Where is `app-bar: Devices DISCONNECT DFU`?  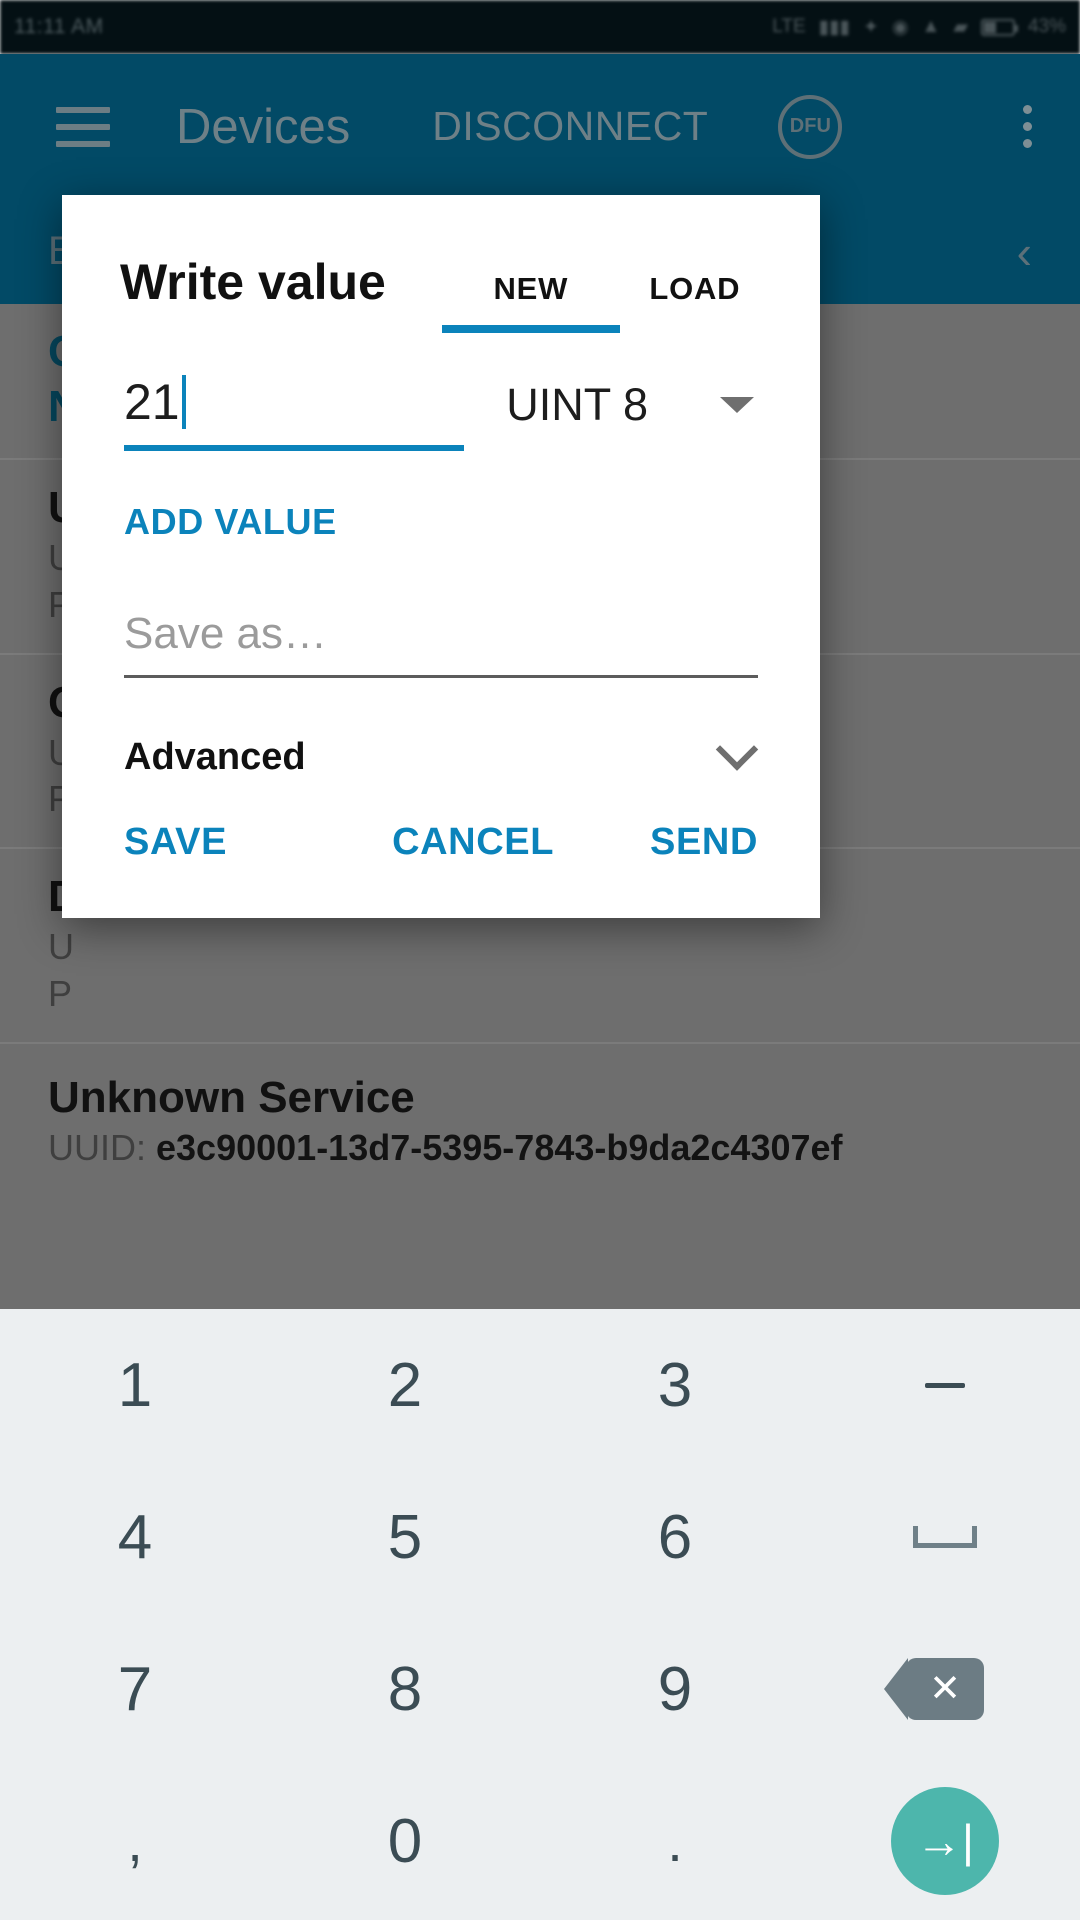
app-bar: Devices DISCONNECT DFU is located at coordinates (540, 126).